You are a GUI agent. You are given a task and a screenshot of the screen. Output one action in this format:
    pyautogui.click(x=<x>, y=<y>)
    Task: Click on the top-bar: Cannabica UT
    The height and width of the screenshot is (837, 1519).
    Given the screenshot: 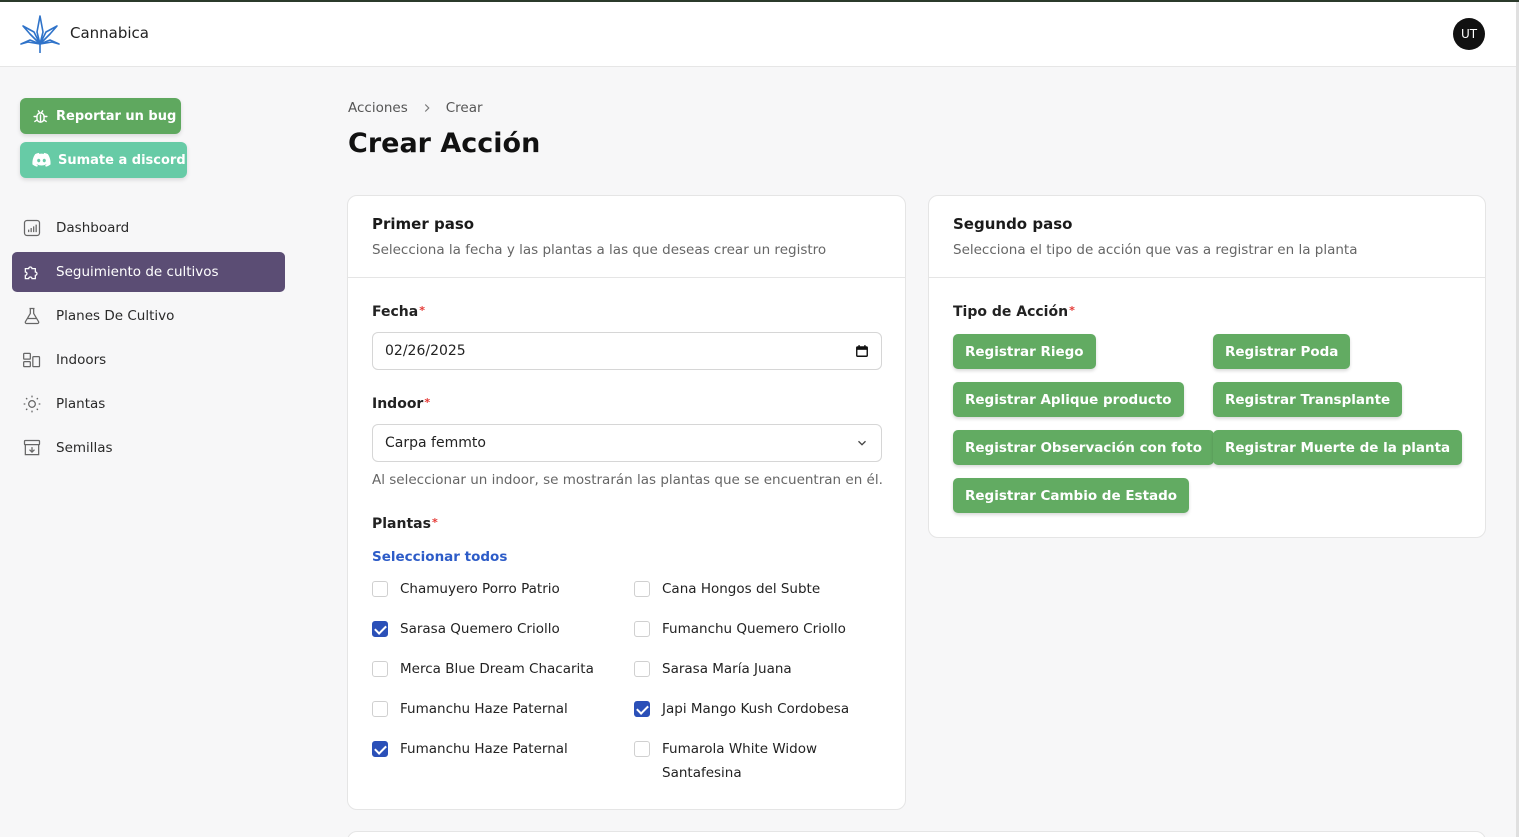 What is the action you would take?
    pyautogui.click(x=759, y=34)
    